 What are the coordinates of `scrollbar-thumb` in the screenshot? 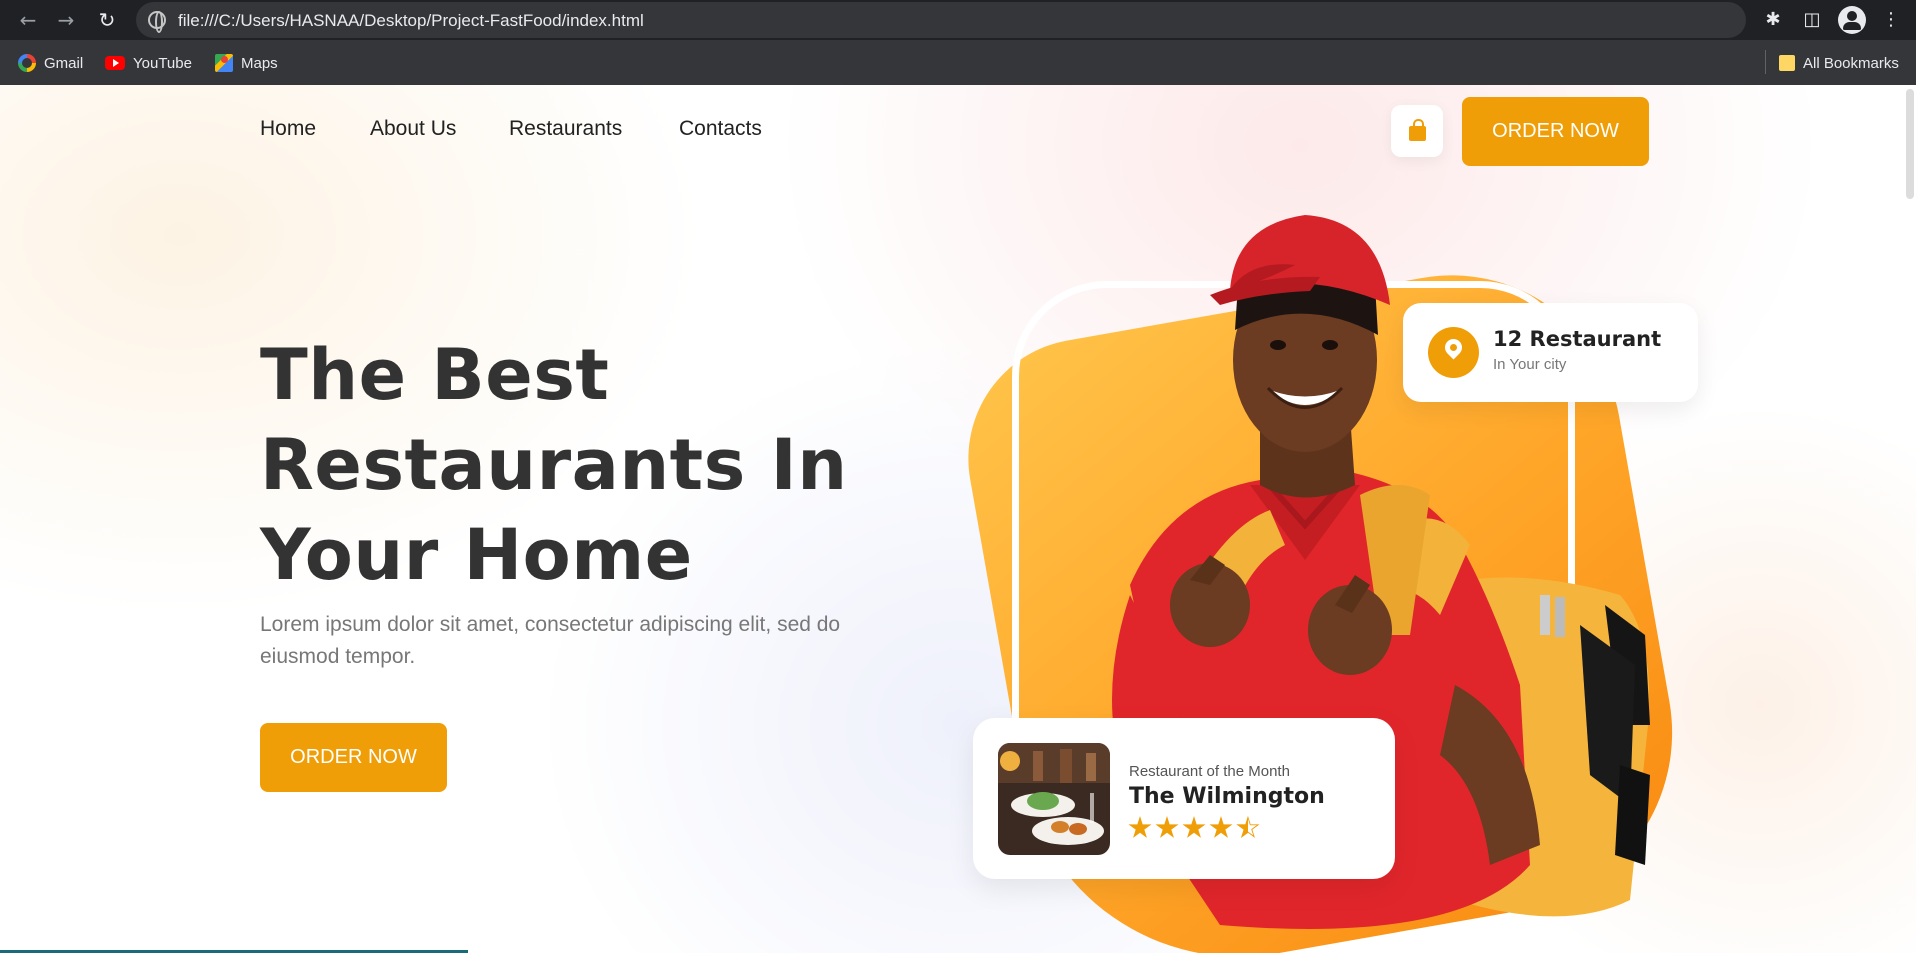 It's located at (1910, 144).